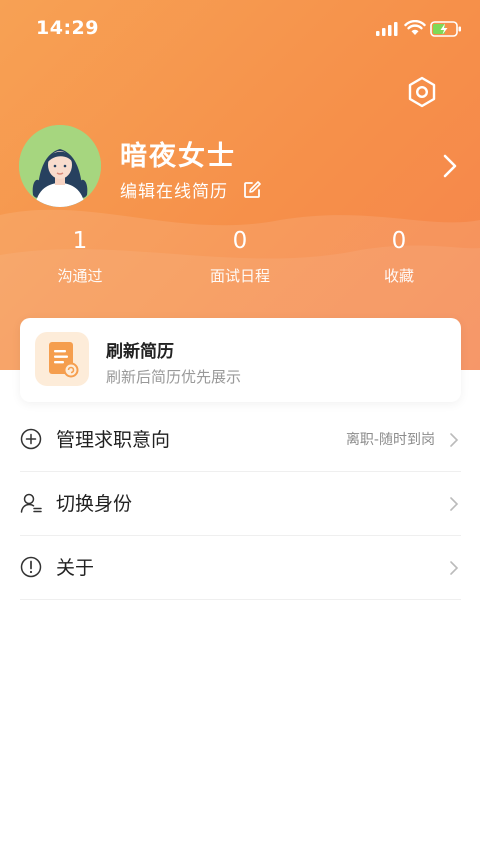 Image resolution: width=480 pixels, height=852 pixels. I want to click on avatar-illustration, so click(60, 166).